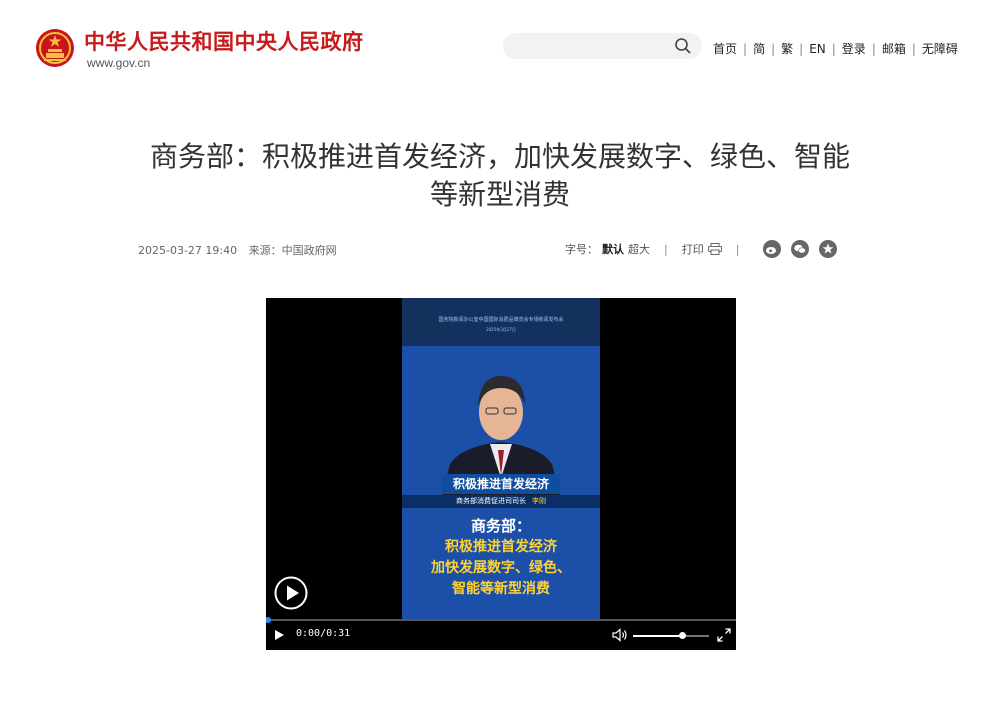 This screenshot has height=707, width=1000. I want to click on volume-handle, so click(682, 635).